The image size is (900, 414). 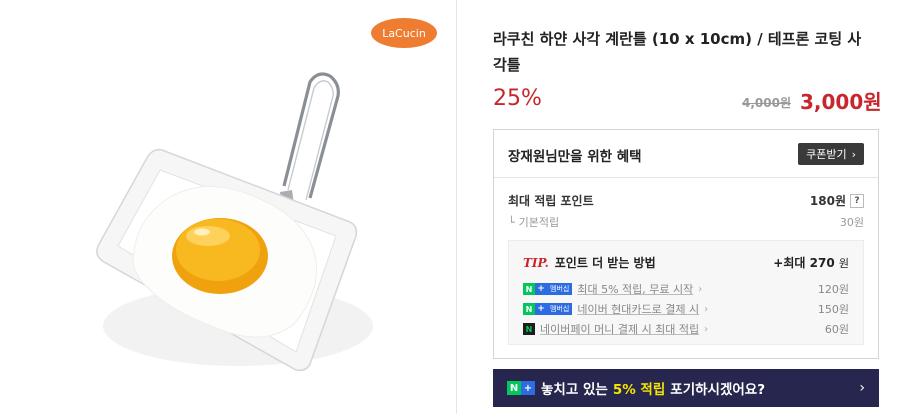 I want to click on tip-row-value: 60원, so click(x=836, y=329).